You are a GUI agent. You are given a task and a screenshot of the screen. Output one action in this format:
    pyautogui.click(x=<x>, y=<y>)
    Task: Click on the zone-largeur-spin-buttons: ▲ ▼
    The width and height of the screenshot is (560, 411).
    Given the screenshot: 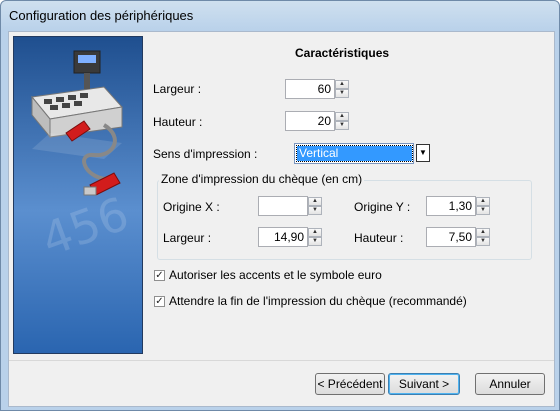 What is the action you would take?
    pyautogui.click(x=315, y=237)
    